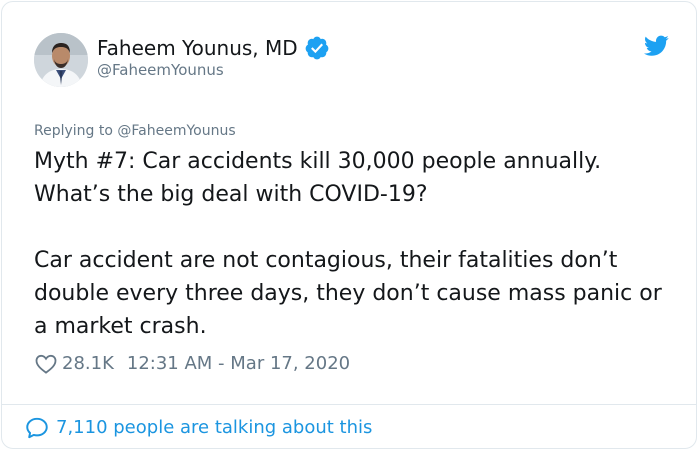  I want to click on speech-bubble-icon, so click(37, 428).